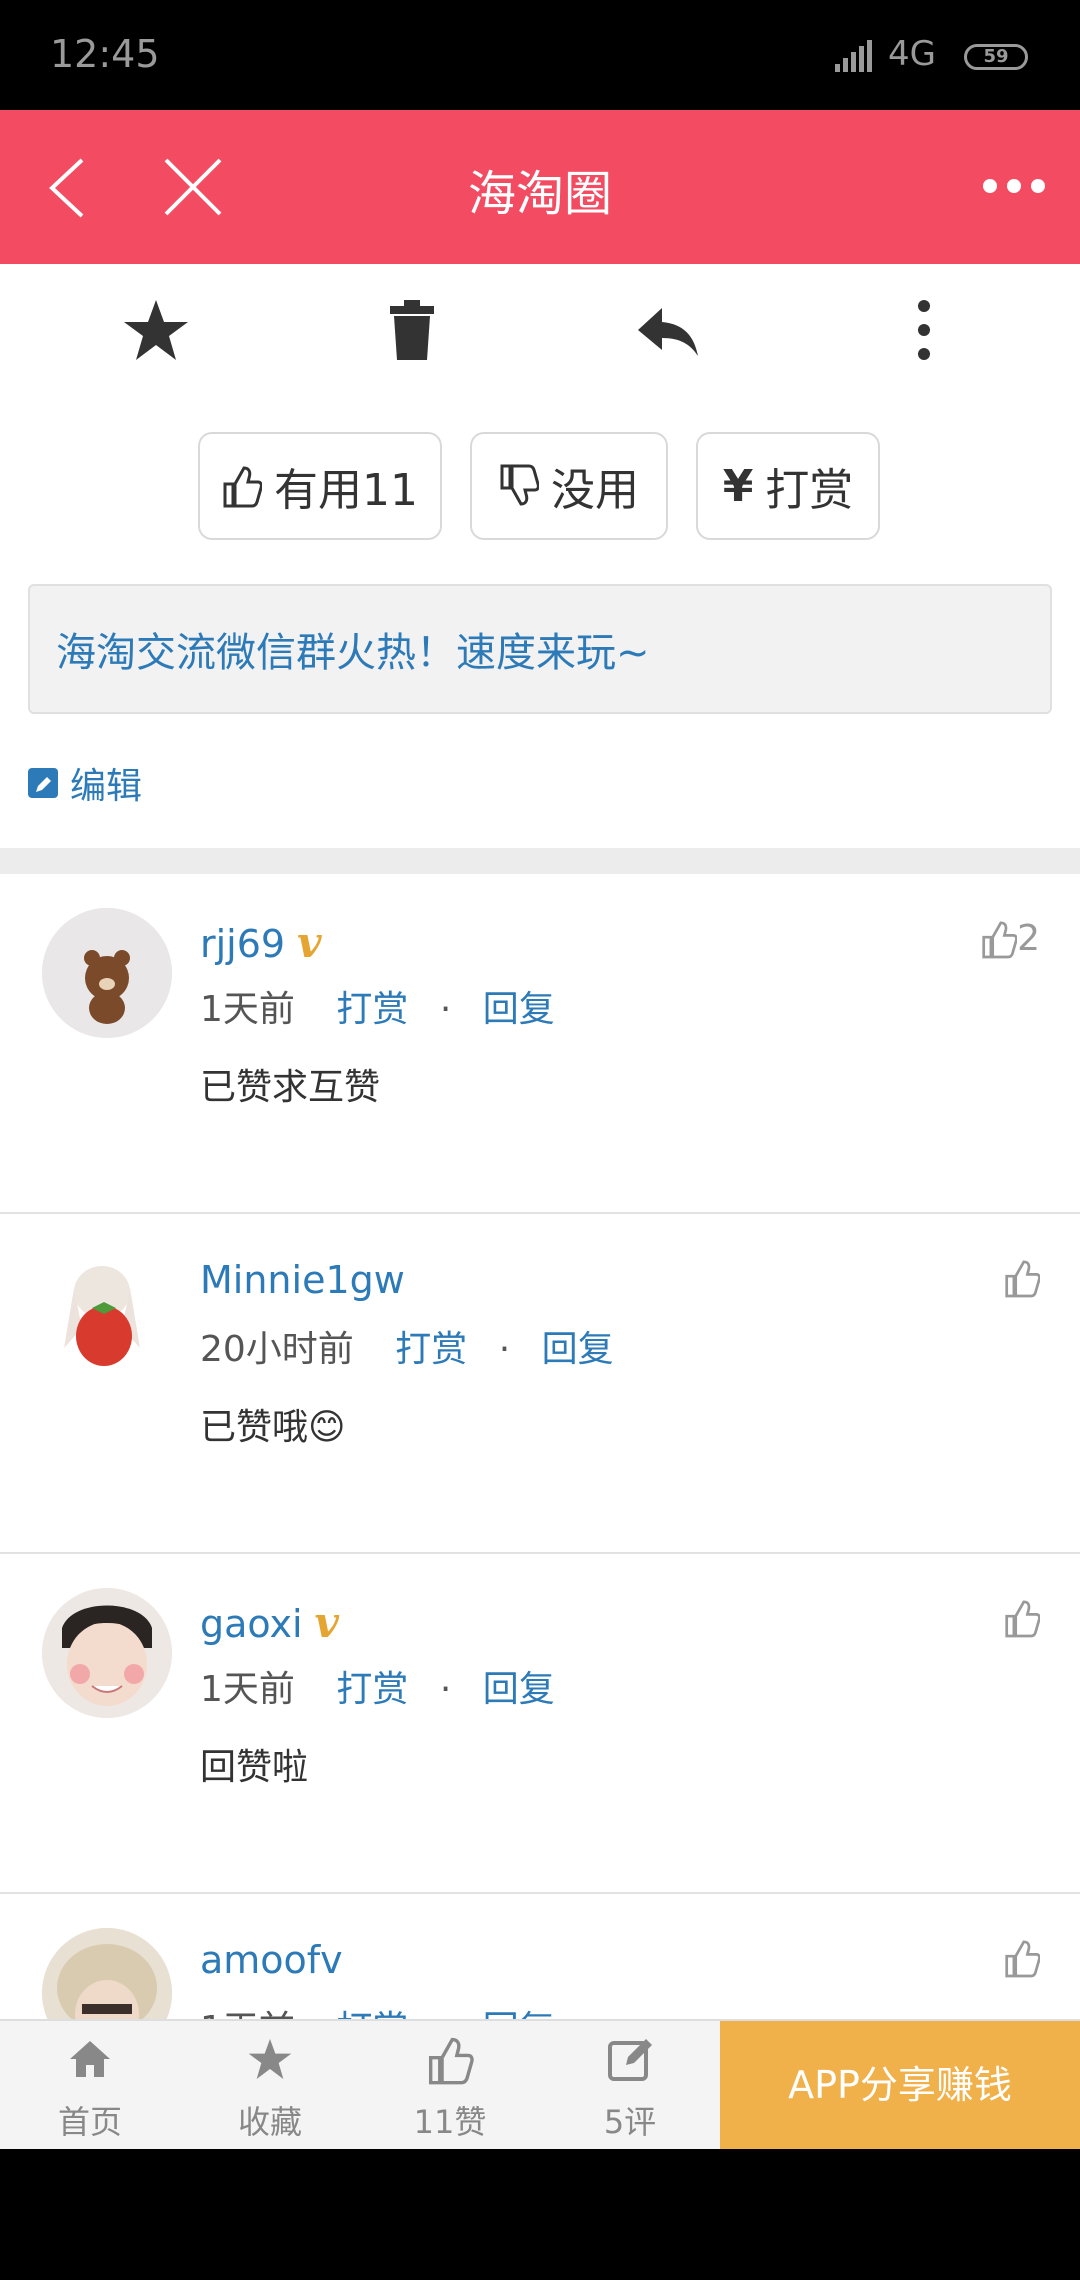 This screenshot has width=1080, height=2280. Describe the element at coordinates (809, 490) in the screenshot. I see `reward-label: 打赏` at that location.